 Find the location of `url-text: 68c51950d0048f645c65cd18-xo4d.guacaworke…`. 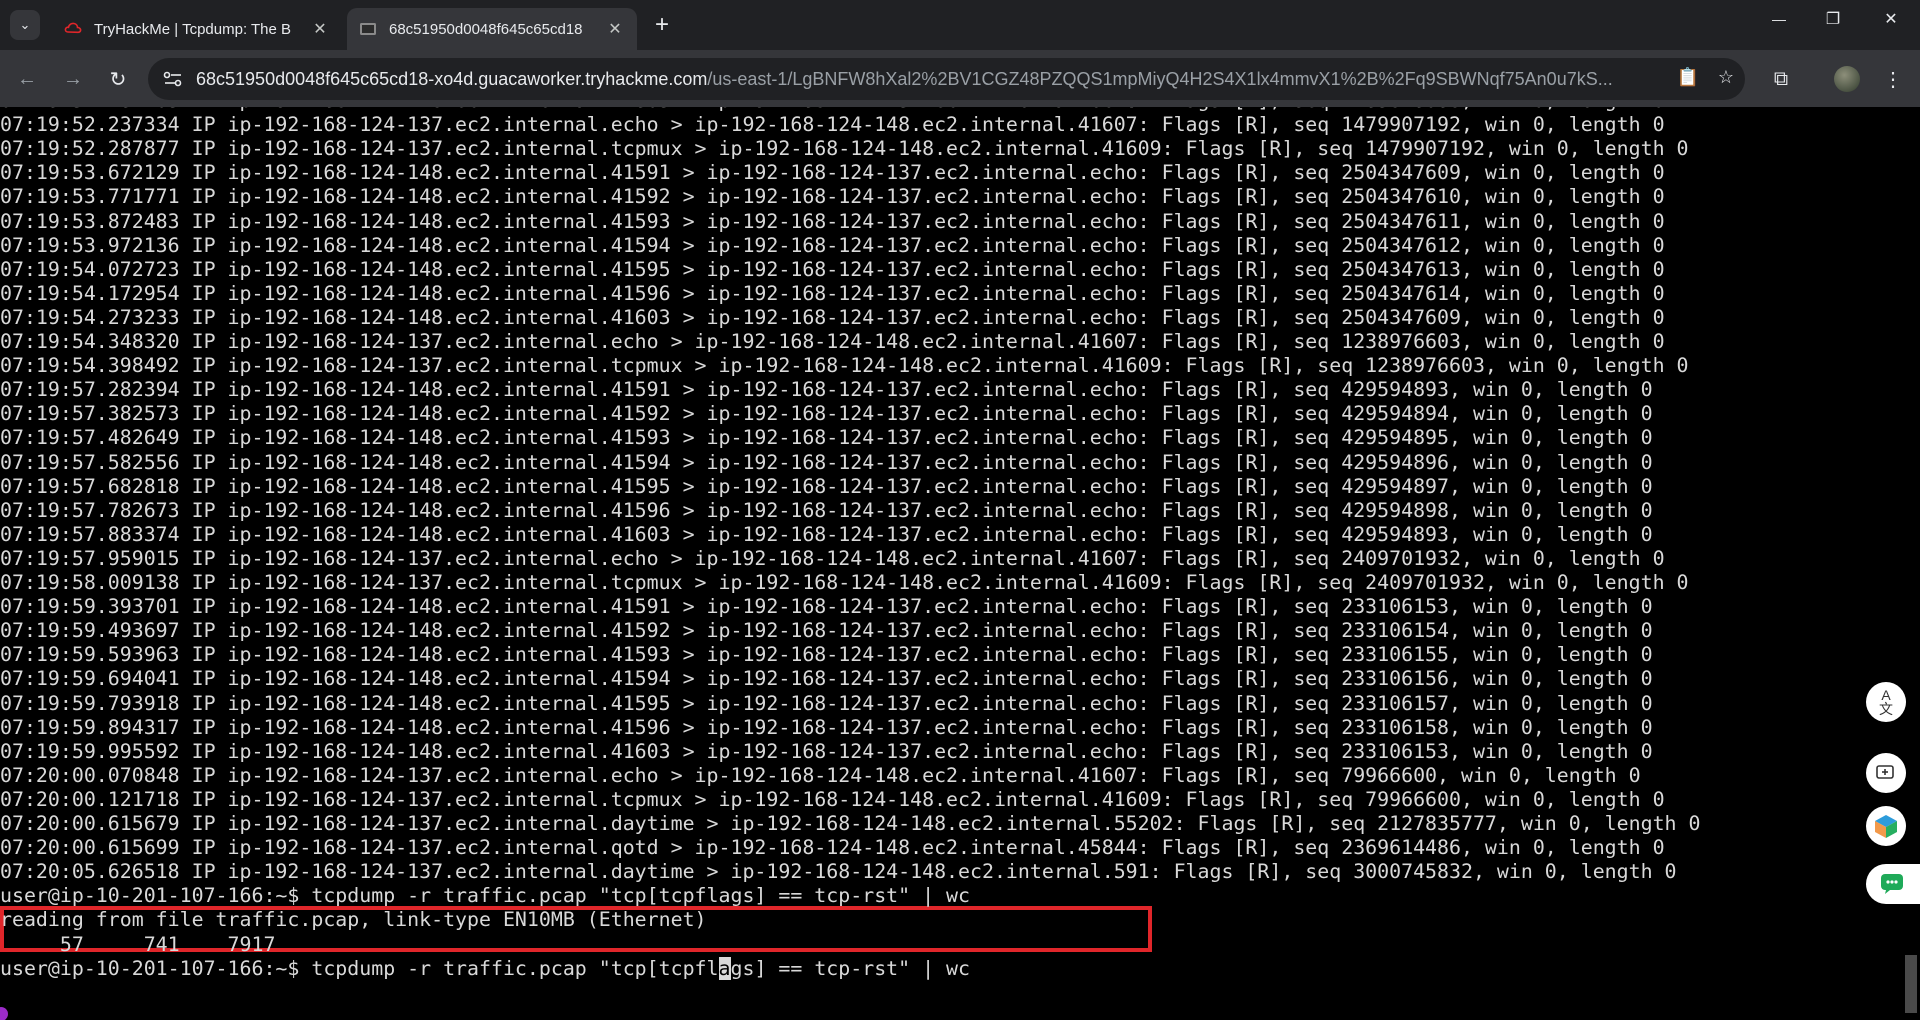

url-text: 68c51950d0048f645c65cd18-xo4d.guacaworke… is located at coordinates (941, 79).